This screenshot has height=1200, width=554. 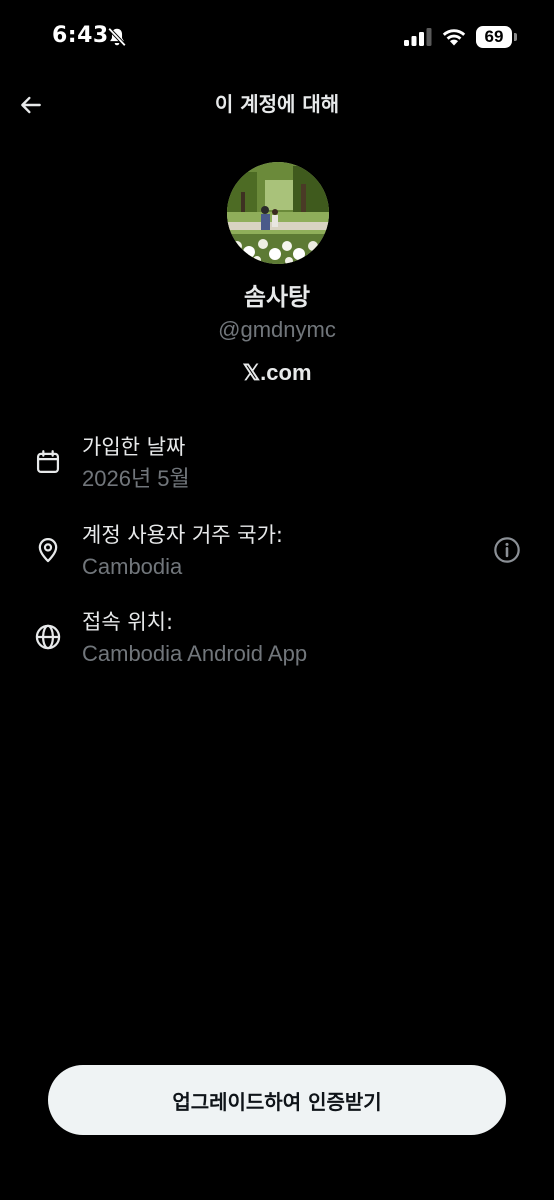 I want to click on page-title: 이 계정에 대해, so click(x=277, y=104).